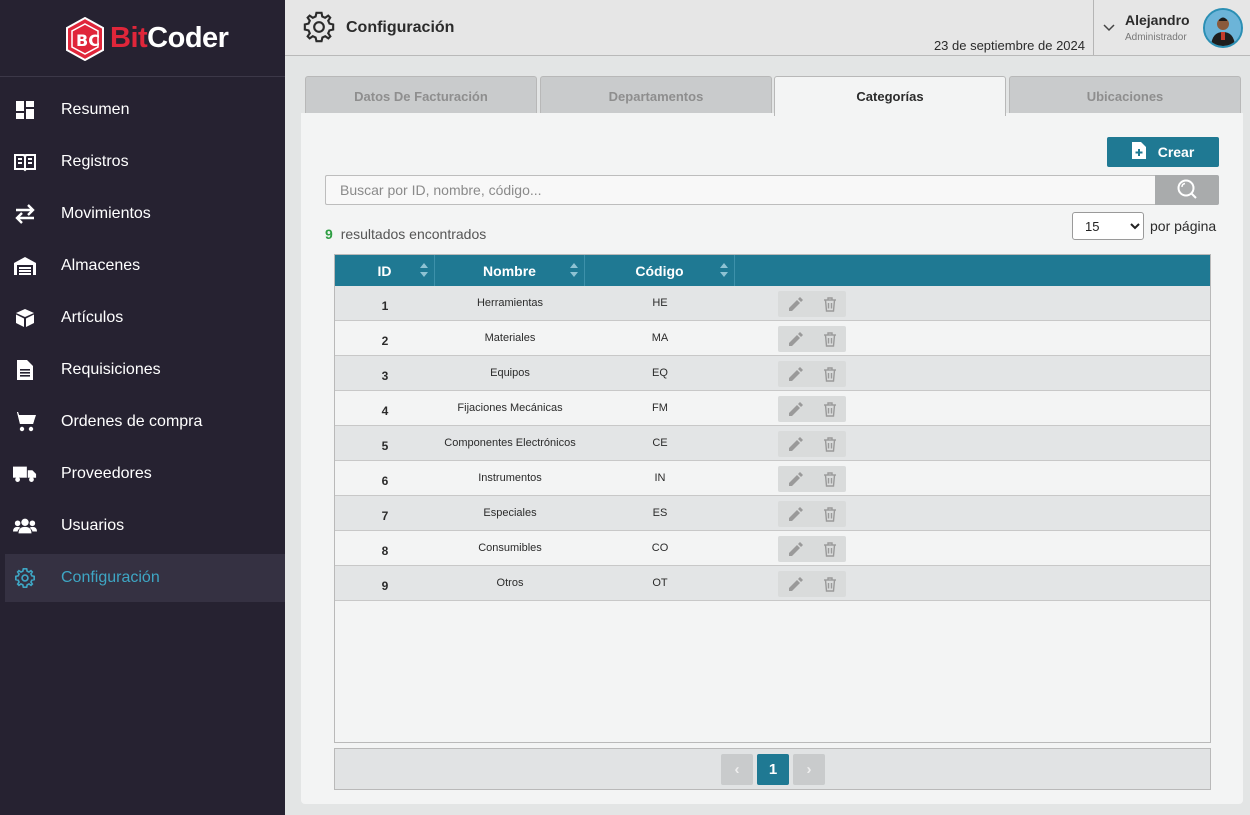  What do you see at coordinates (772, 443) in the screenshot?
I see `table-row: 5 Componentes Electrónicos CE` at bounding box center [772, 443].